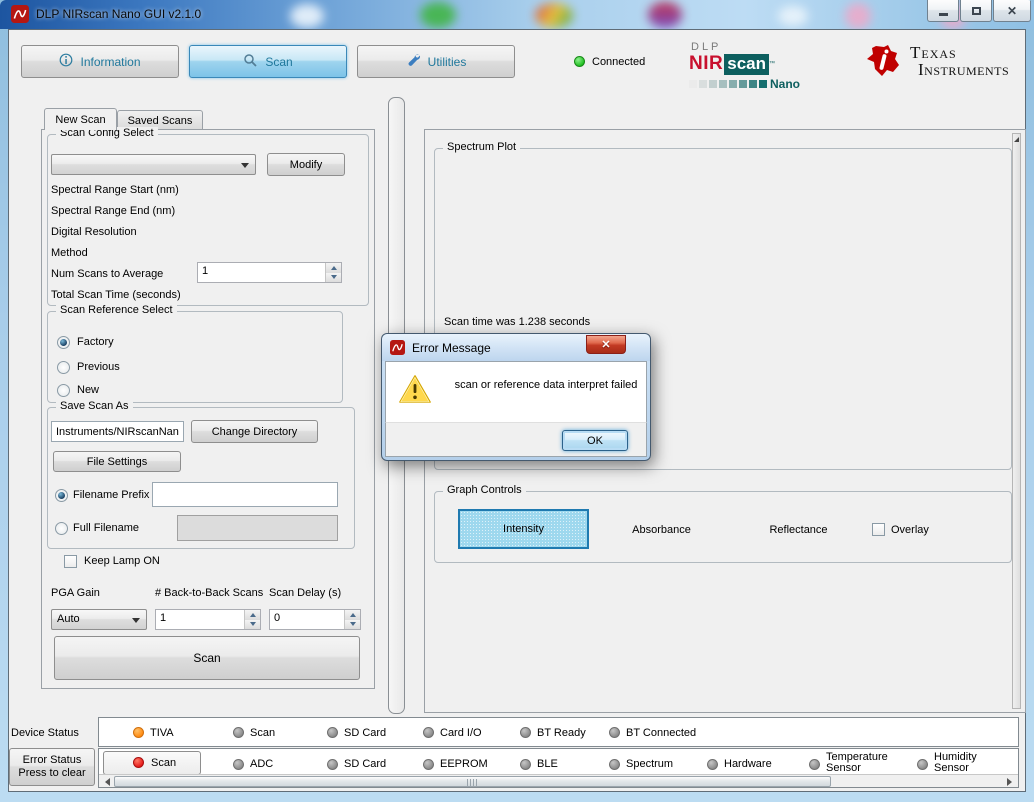 The width and height of the screenshot is (1034, 802). I want to click on dialog-close-button: ✕, so click(606, 344).